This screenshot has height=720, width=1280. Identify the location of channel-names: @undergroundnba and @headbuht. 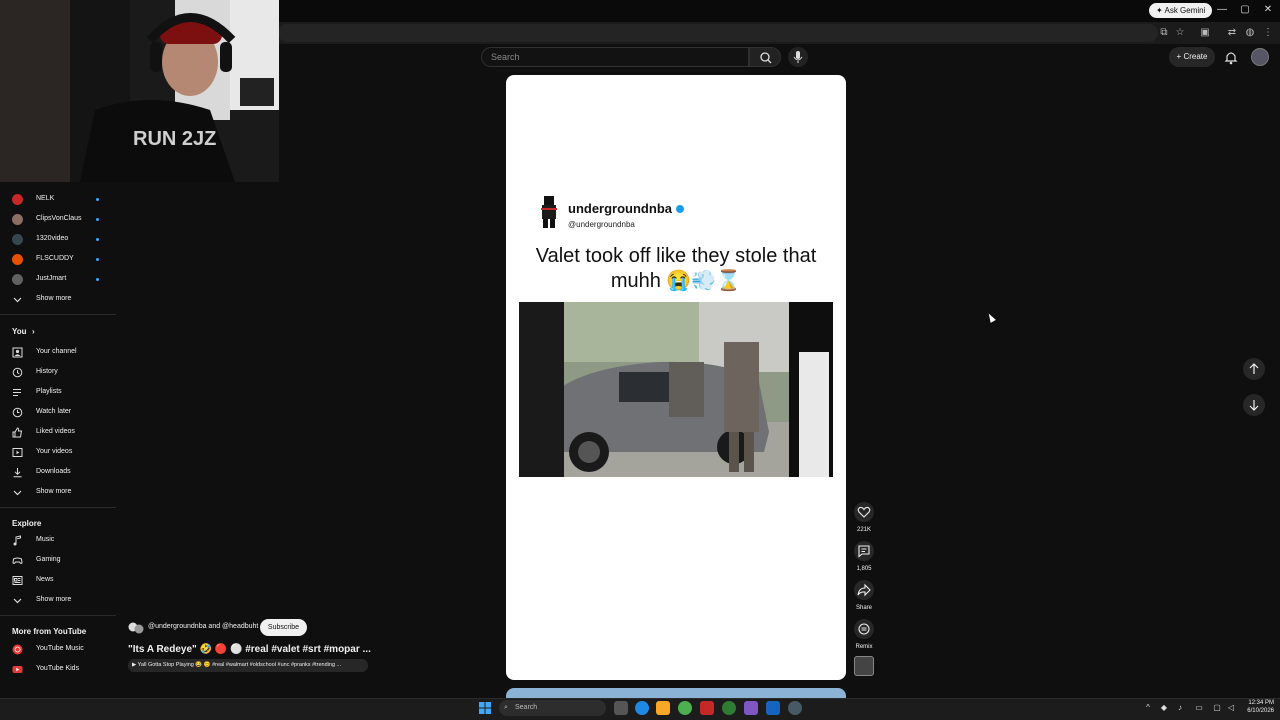
(203, 626).